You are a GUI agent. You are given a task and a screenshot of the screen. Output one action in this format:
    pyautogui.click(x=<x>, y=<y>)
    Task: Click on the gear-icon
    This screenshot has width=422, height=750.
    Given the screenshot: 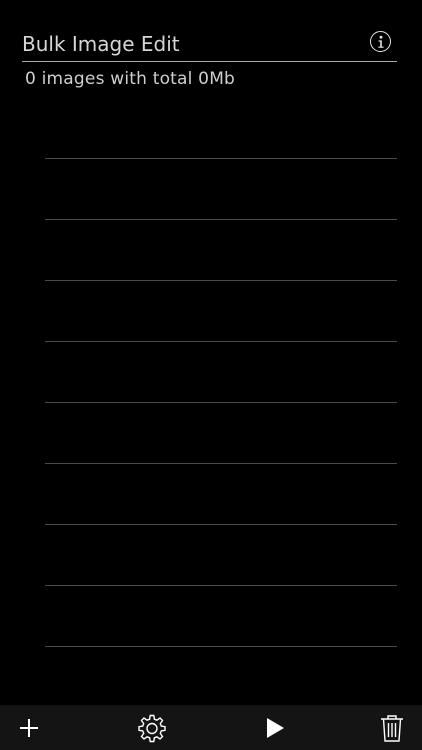 What is the action you would take?
    pyautogui.click(x=152, y=728)
    